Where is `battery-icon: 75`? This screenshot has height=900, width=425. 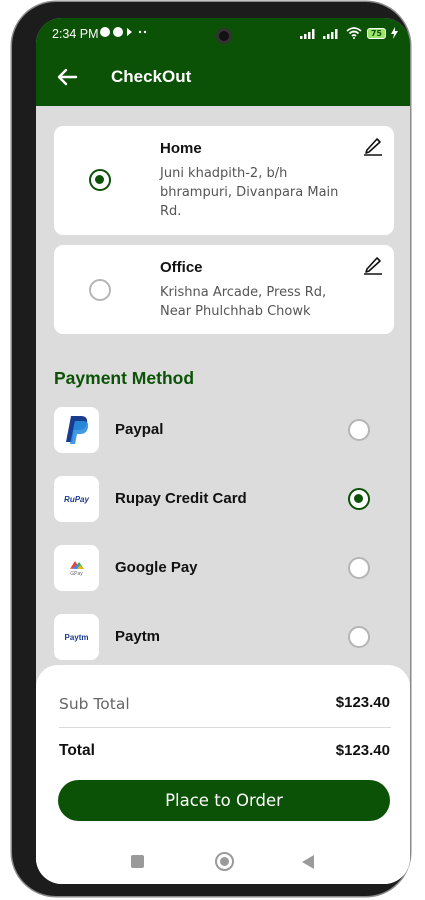
battery-icon: 75 is located at coordinates (376, 33).